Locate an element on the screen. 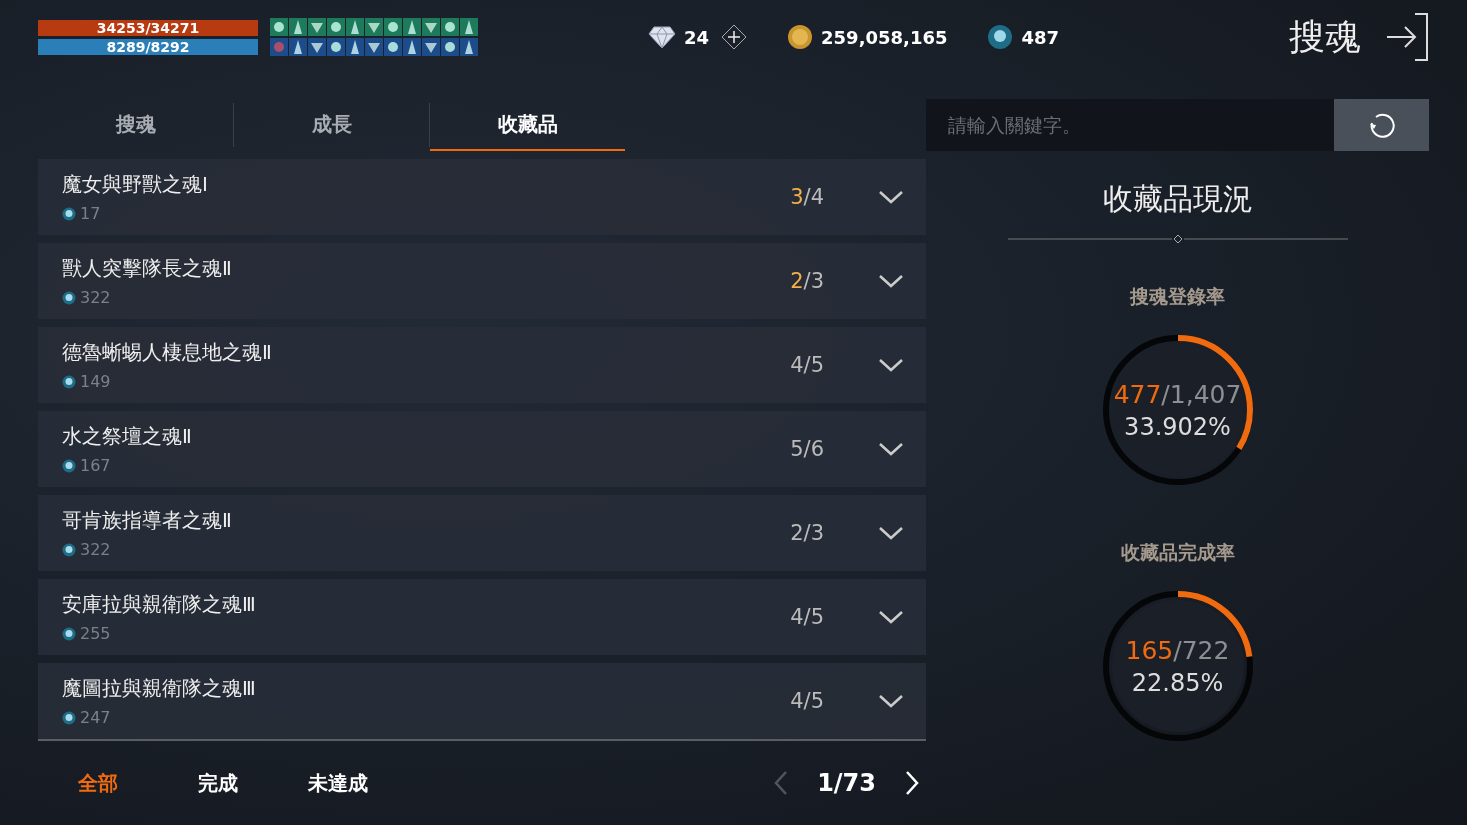  total-count: /1,407 is located at coordinates (1201, 394).